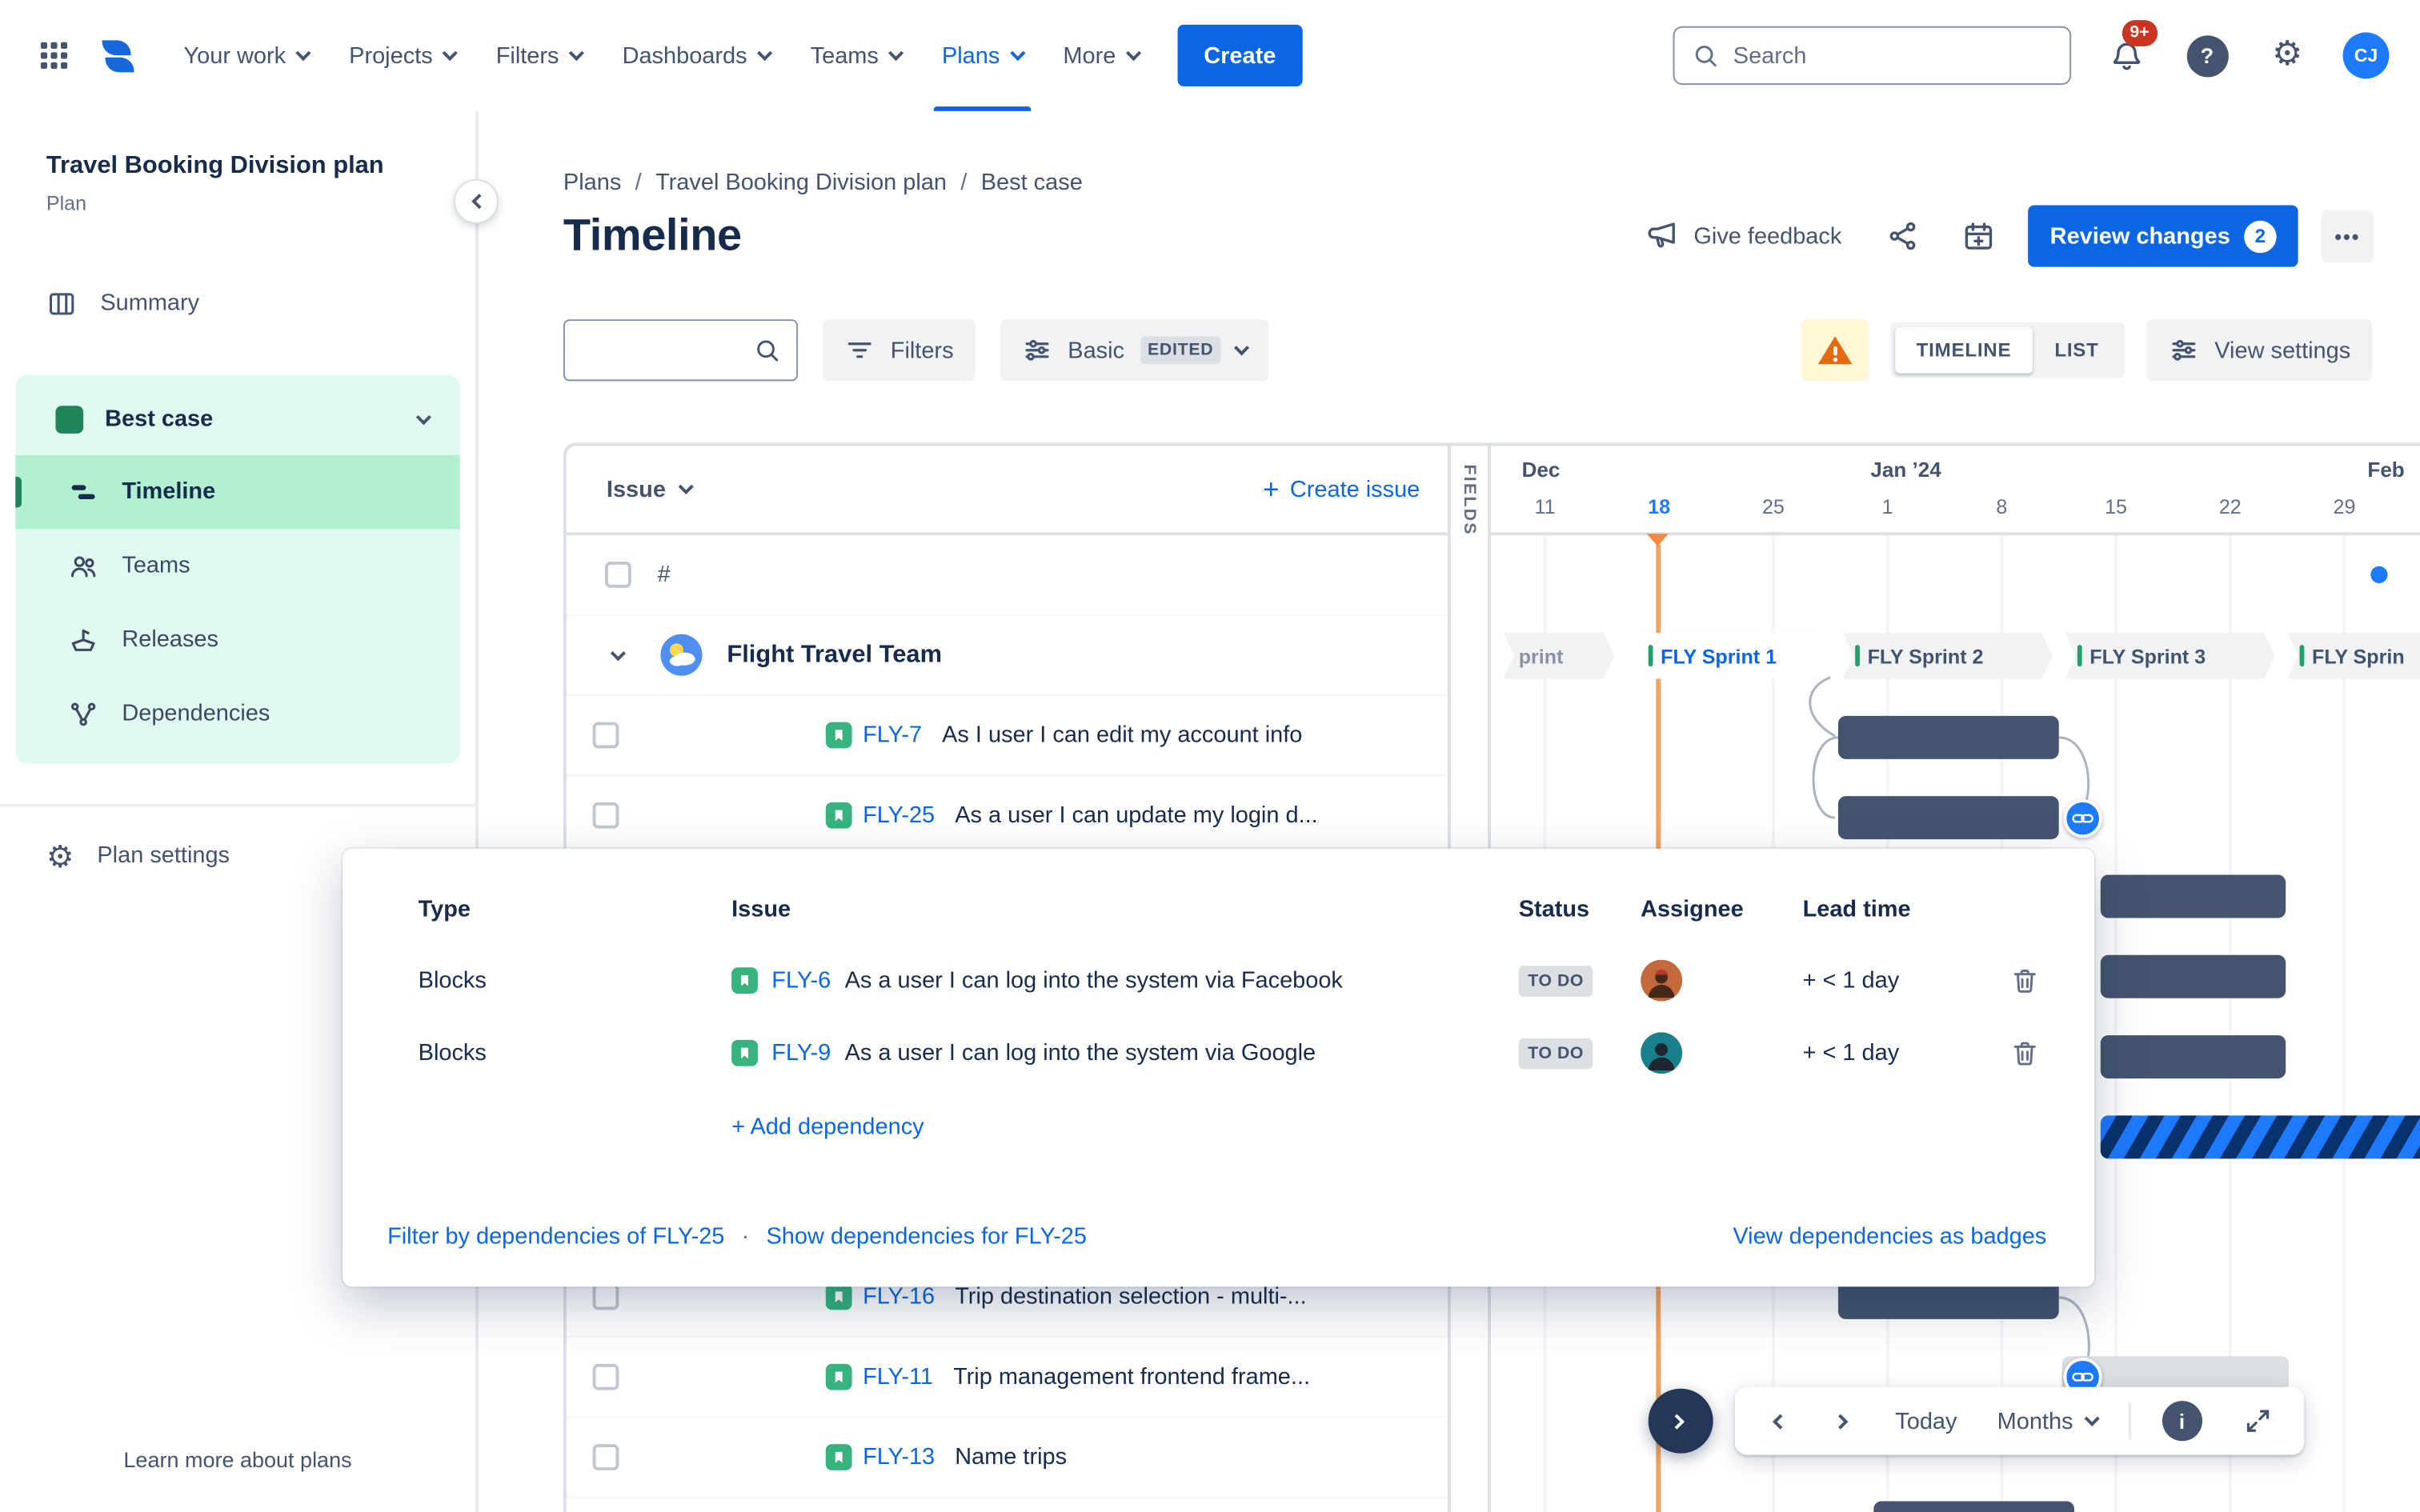  Describe the element at coordinates (237, 1459) in the screenshot. I see `learn-more-link: Learn more about plans` at that location.